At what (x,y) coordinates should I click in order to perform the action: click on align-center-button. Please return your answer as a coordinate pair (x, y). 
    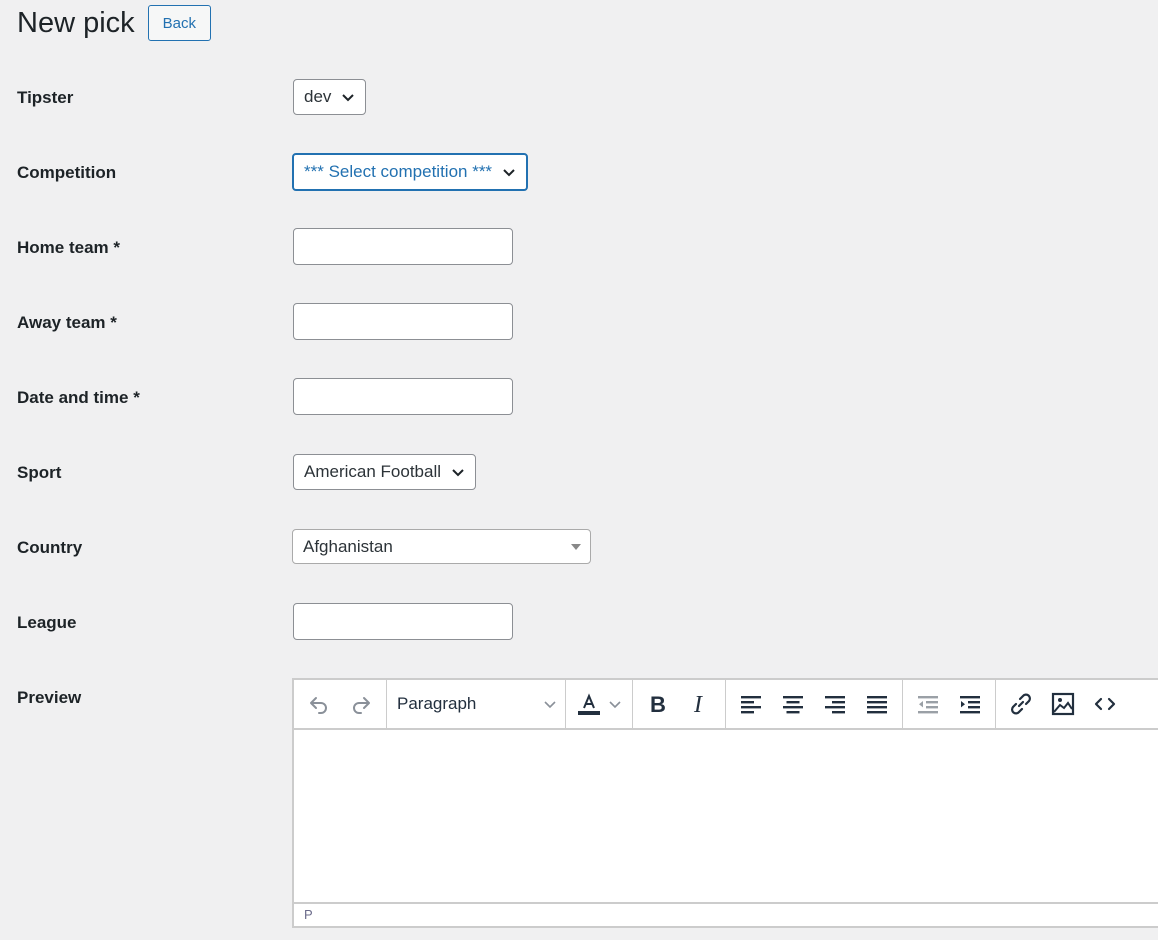
    Looking at the image, I should click on (793, 704).